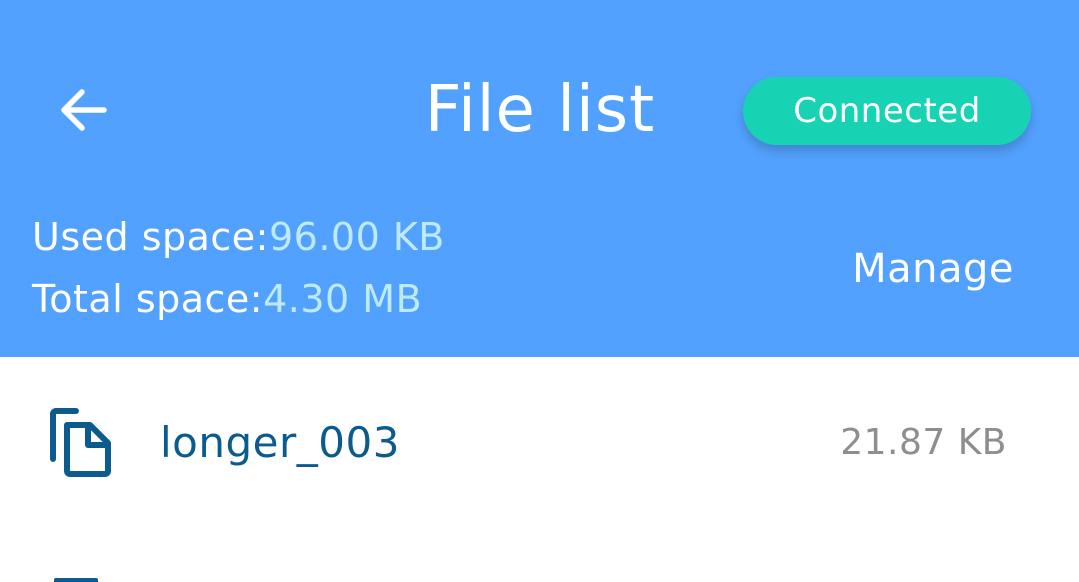 The width and height of the screenshot is (1079, 582). I want to click on file-size: 21.87 KB, so click(923, 442).